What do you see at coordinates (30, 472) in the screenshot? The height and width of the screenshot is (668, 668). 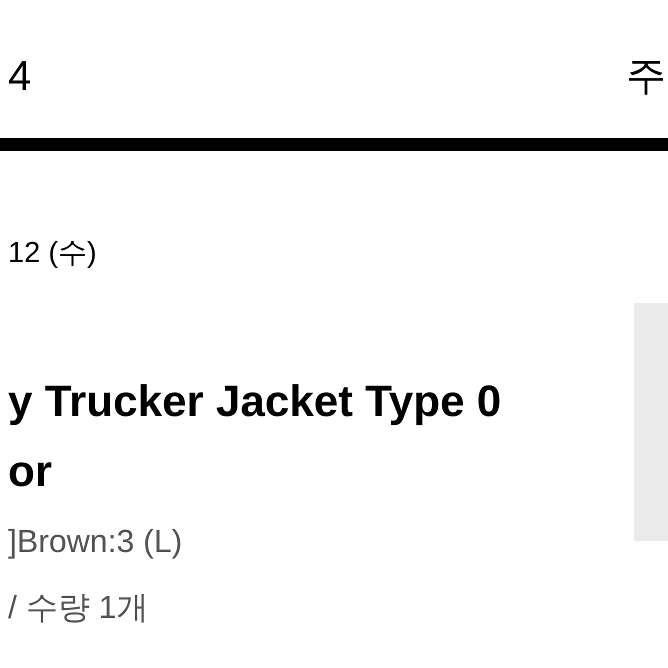 I see `product-name: or` at bounding box center [30, 472].